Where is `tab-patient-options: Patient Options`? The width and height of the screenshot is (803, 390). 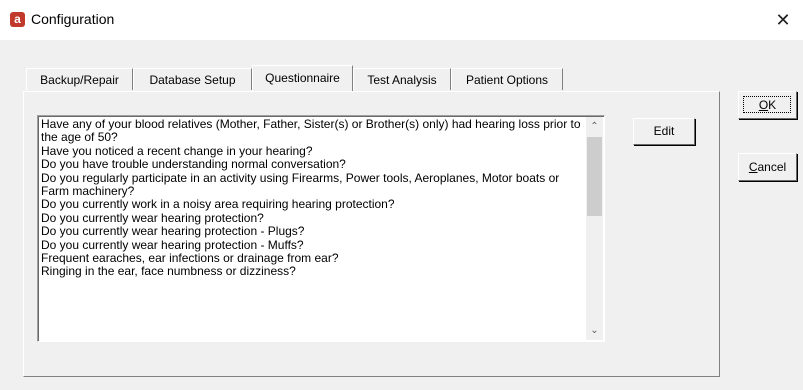 tab-patient-options: Patient Options is located at coordinates (507, 79).